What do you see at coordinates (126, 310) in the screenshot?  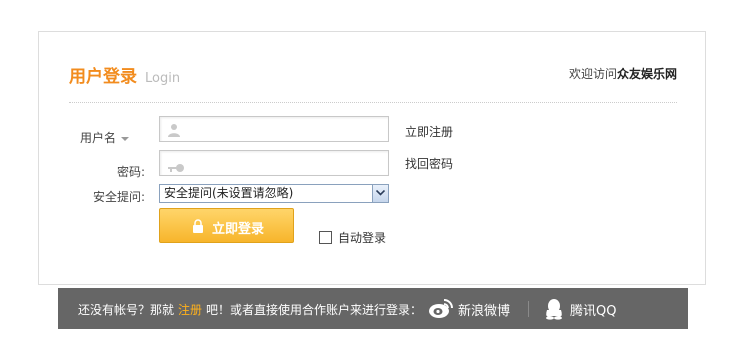 I see `footer-prefix: 还没有帐号？那就` at bounding box center [126, 310].